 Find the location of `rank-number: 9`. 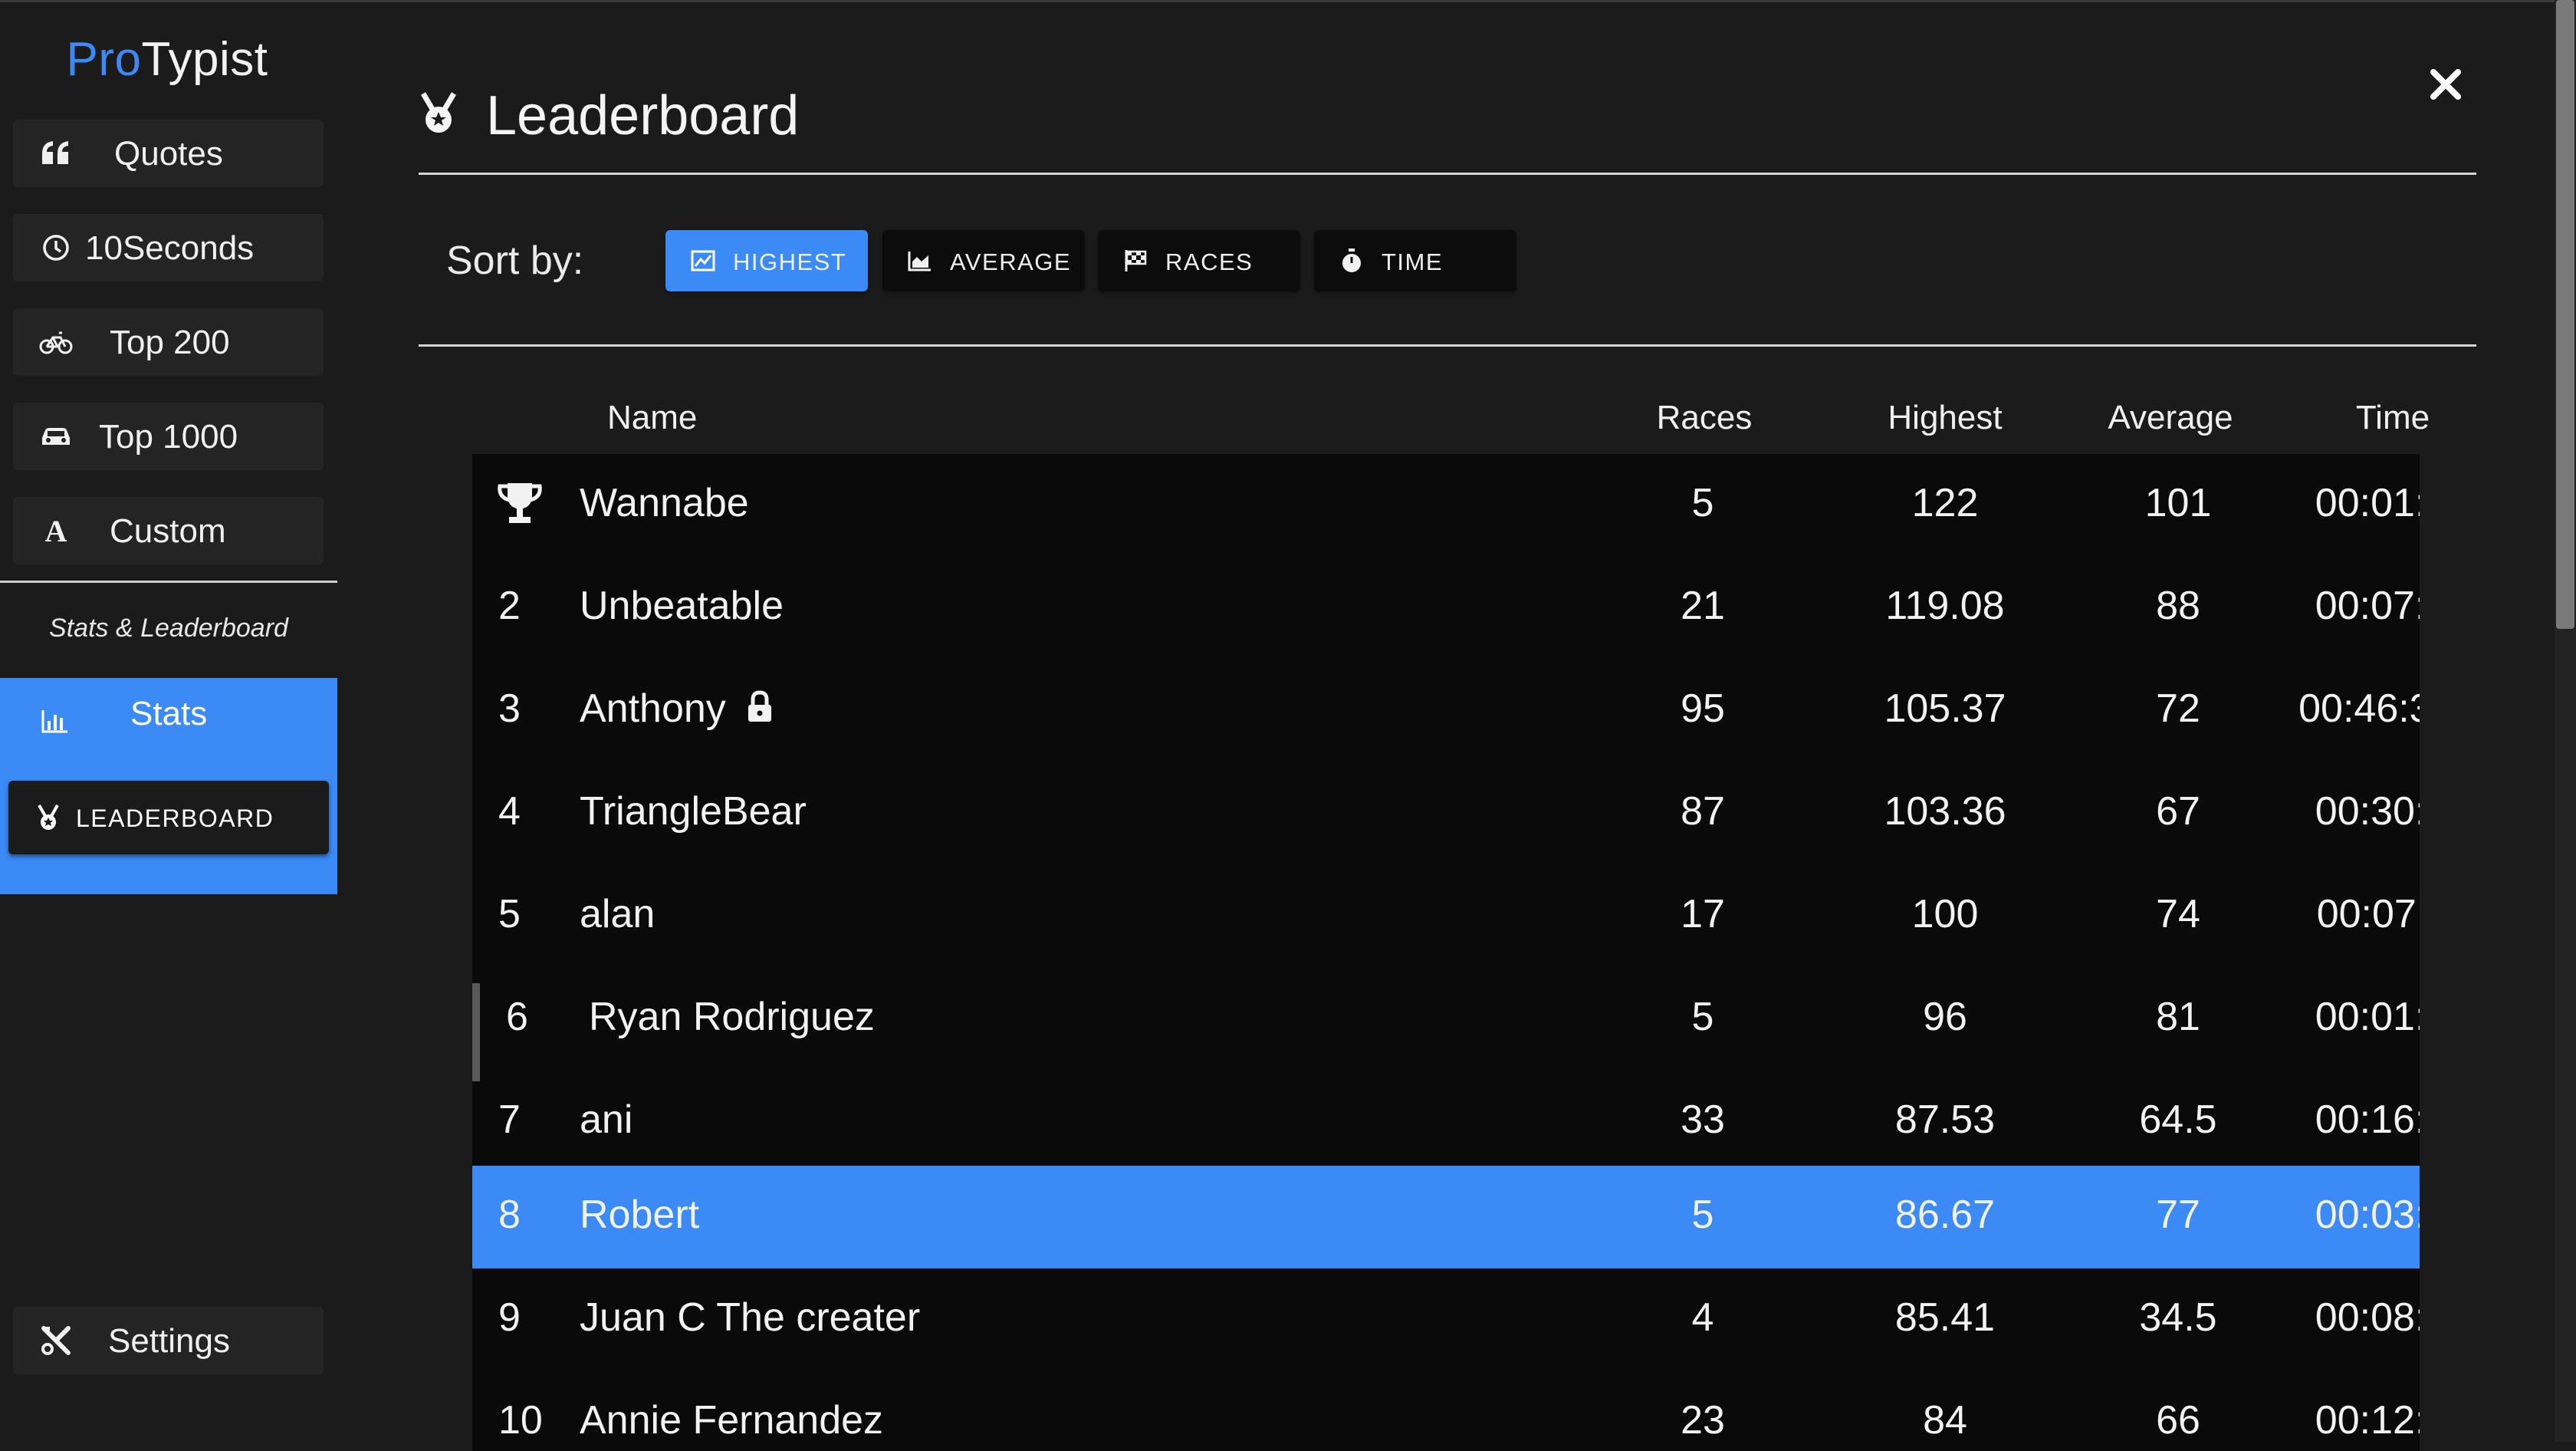

rank-number: 9 is located at coordinates (510, 1317).